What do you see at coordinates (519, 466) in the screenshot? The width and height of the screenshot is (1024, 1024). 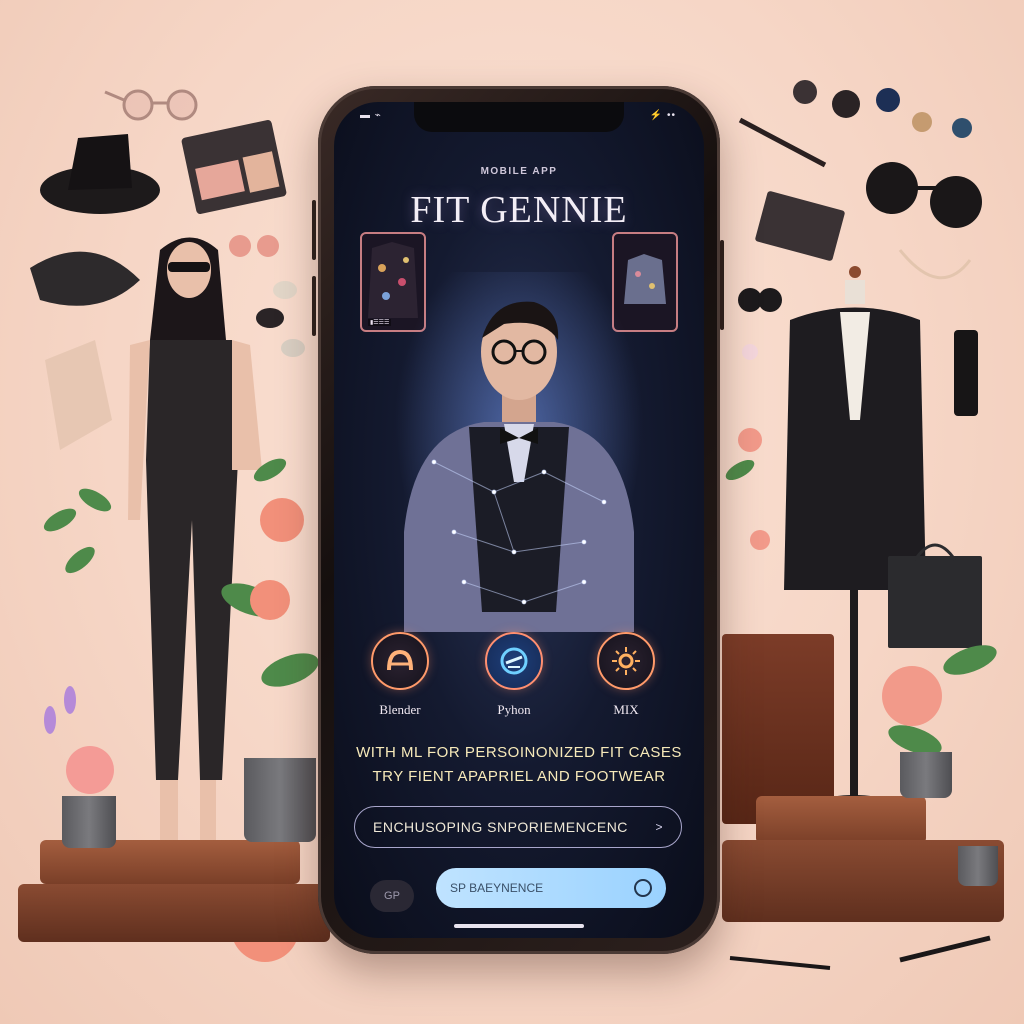 I see `avatar-figure` at bounding box center [519, 466].